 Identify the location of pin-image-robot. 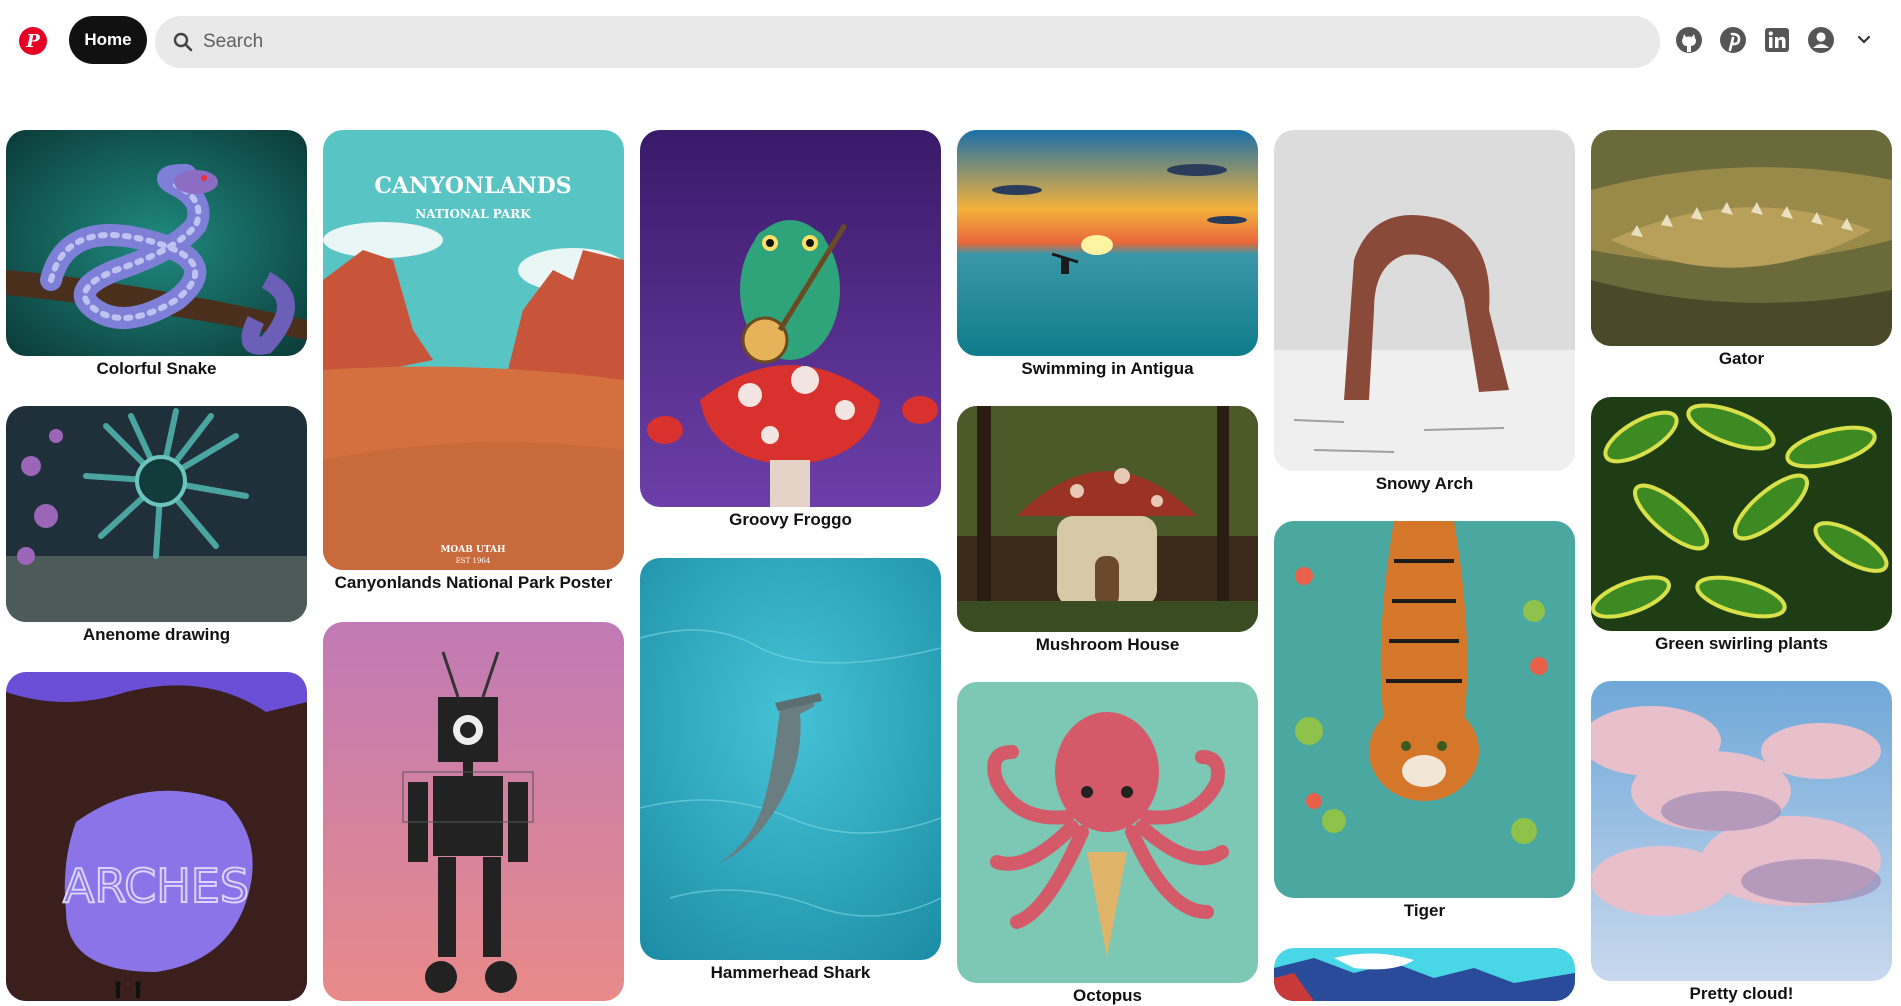
(473, 811).